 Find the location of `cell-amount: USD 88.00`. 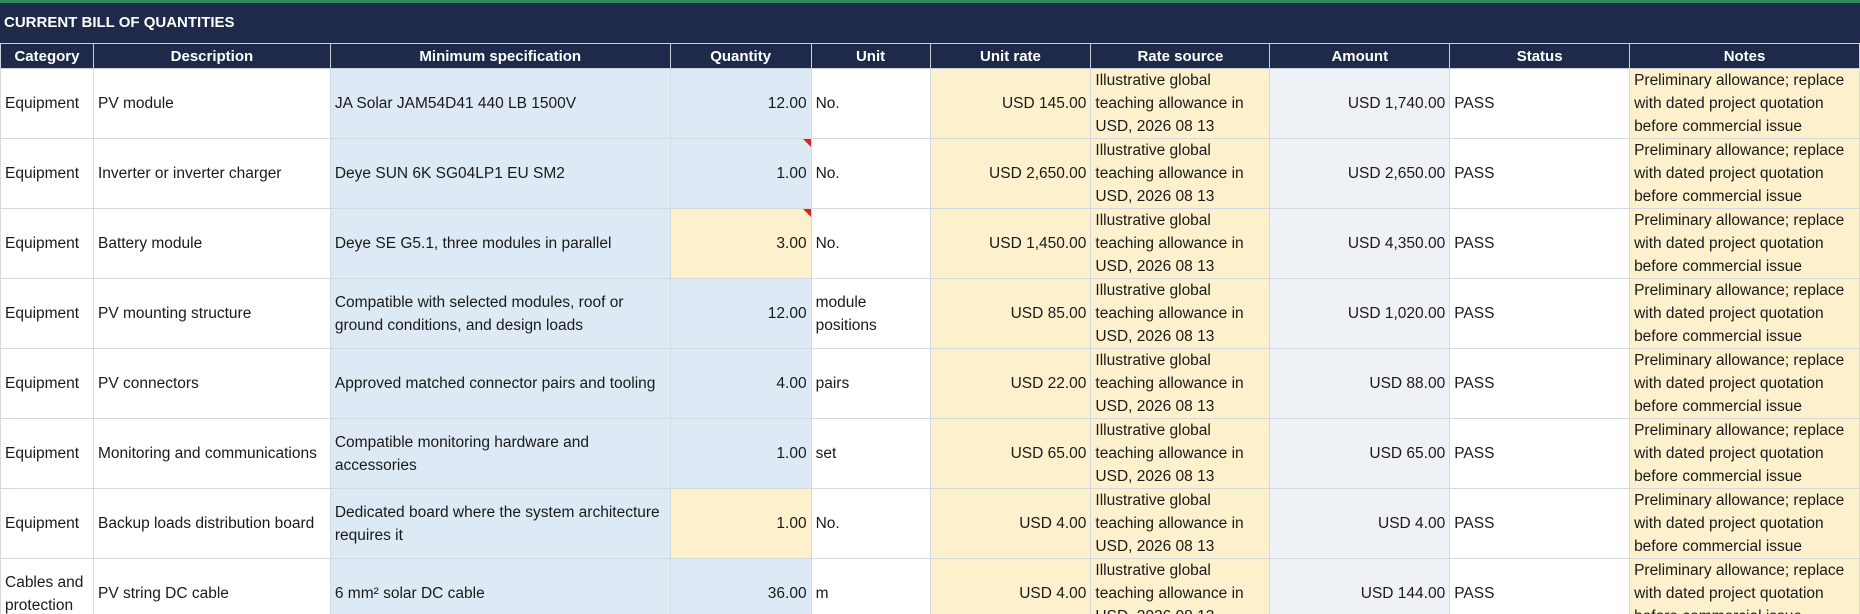

cell-amount: USD 88.00 is located at coordinates (1360, 383).